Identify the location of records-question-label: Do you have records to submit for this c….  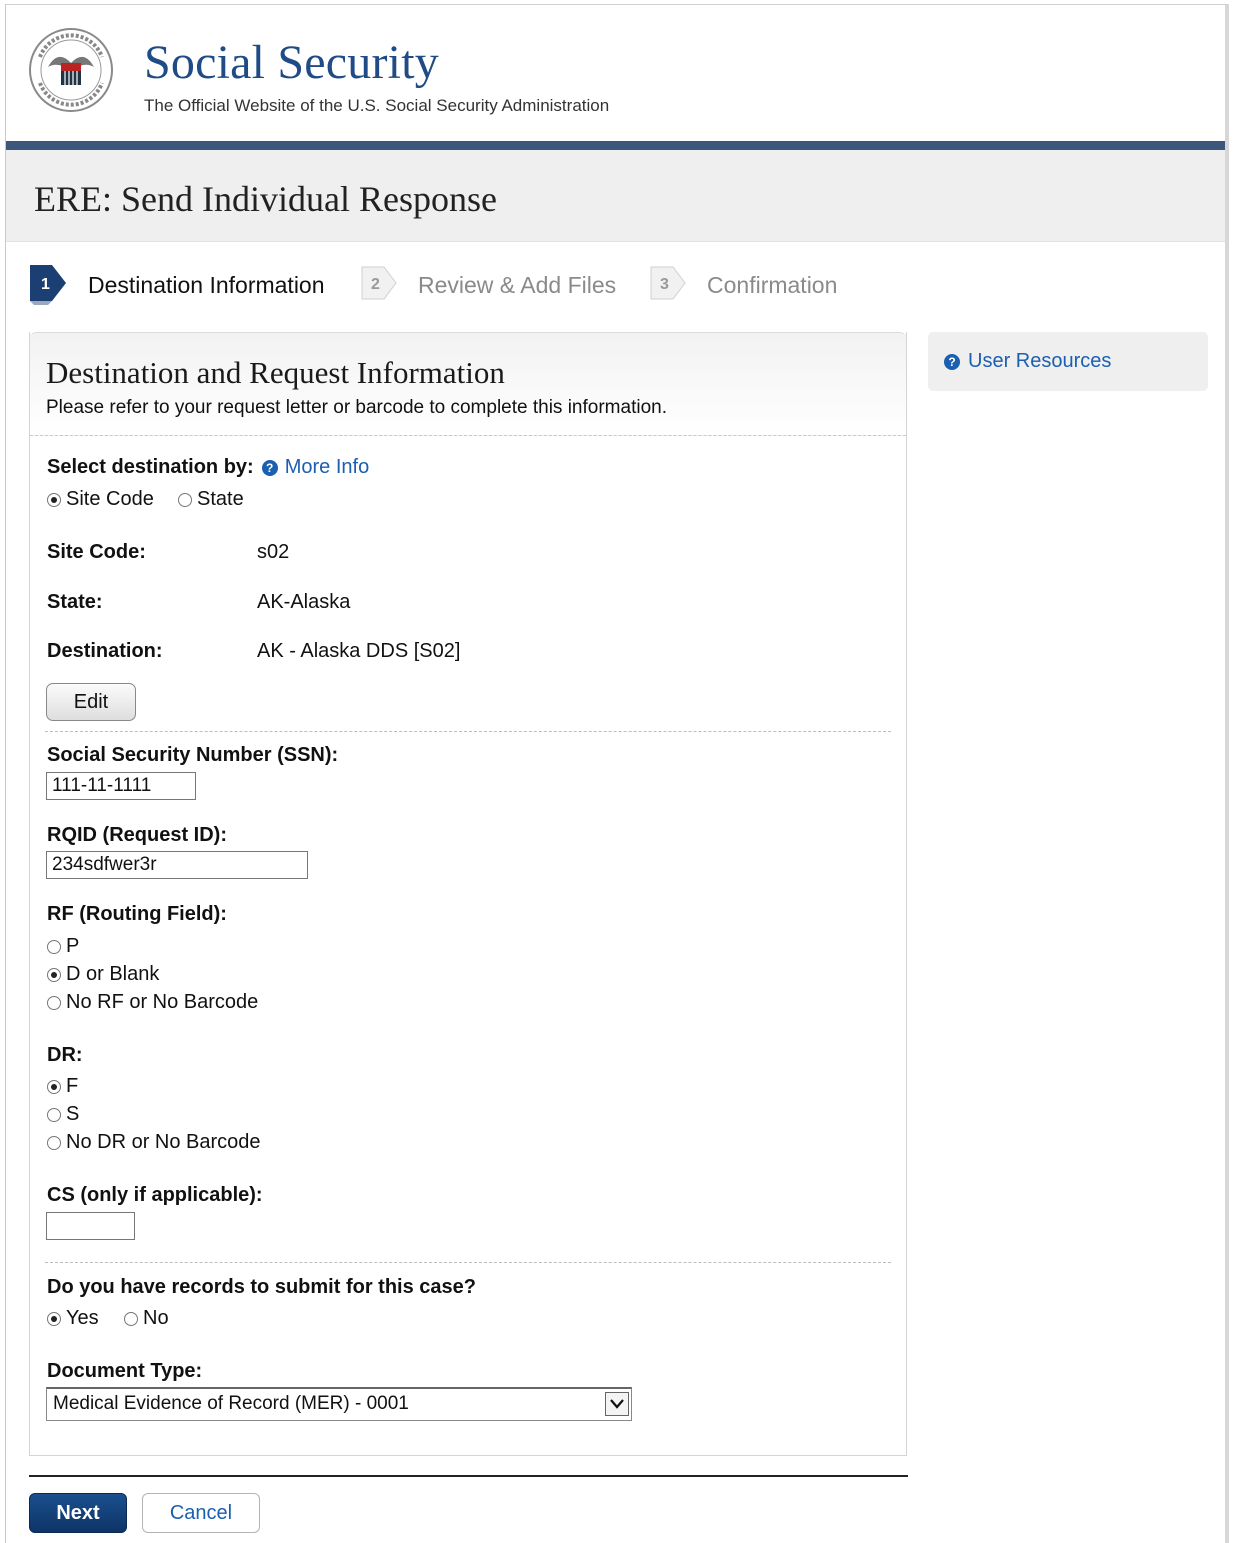
(261, 1287).